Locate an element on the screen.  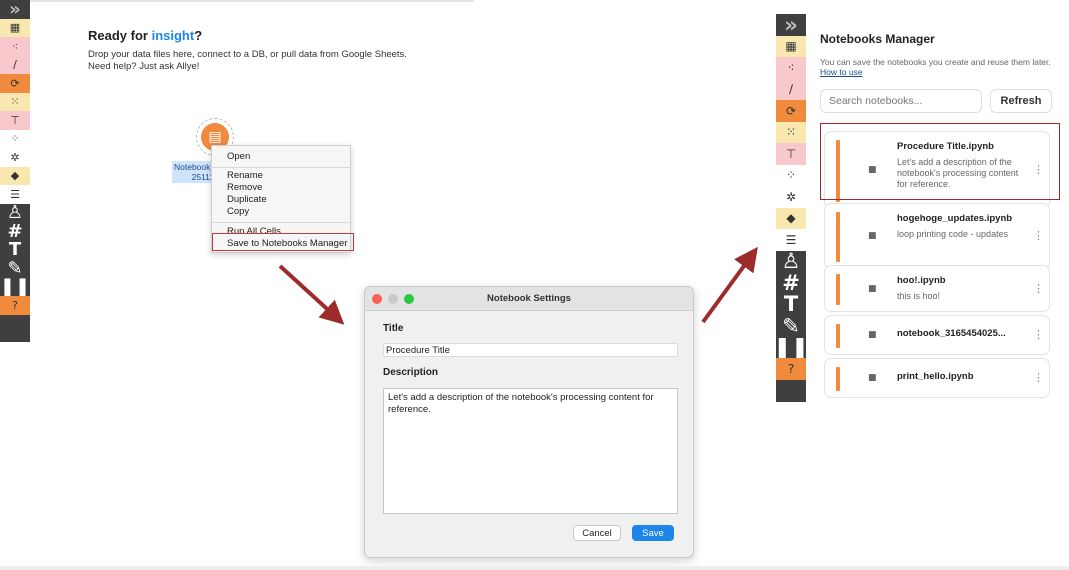
notebook-node-label: Notebook_ 25111 is located at coordinates (194, 172).